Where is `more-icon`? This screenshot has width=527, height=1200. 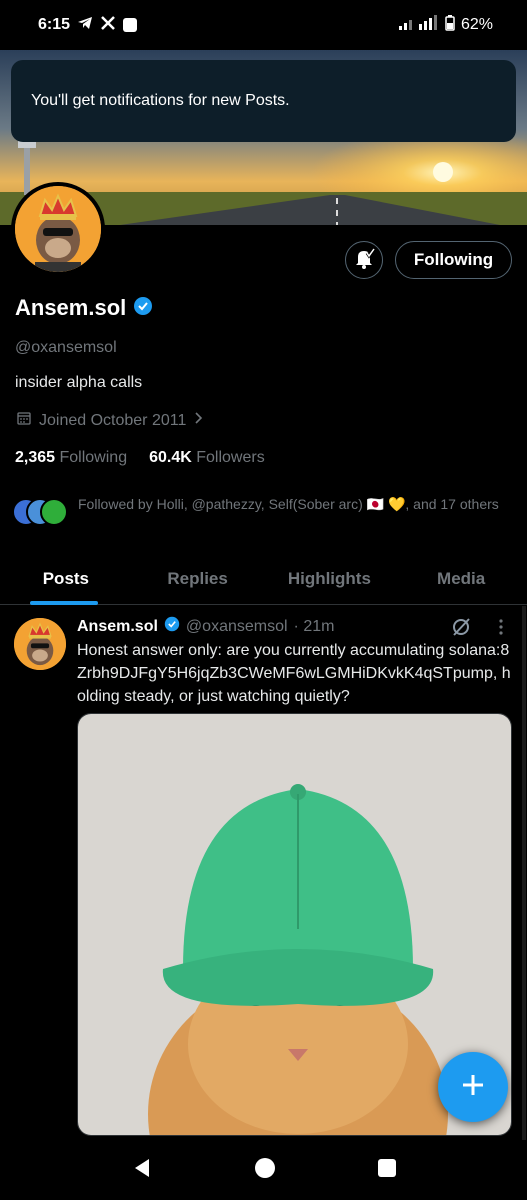
more-icon is located at coordinates (501, 629).